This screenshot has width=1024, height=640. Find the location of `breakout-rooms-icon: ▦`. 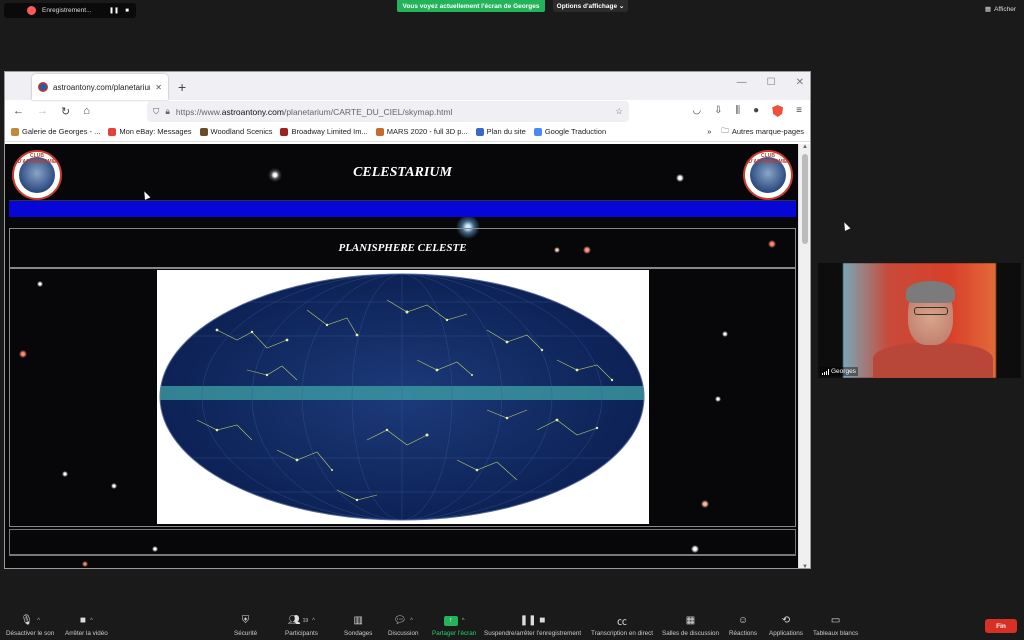

breakout-rooms-icon: ▦ is located at coordinates (690, 620).